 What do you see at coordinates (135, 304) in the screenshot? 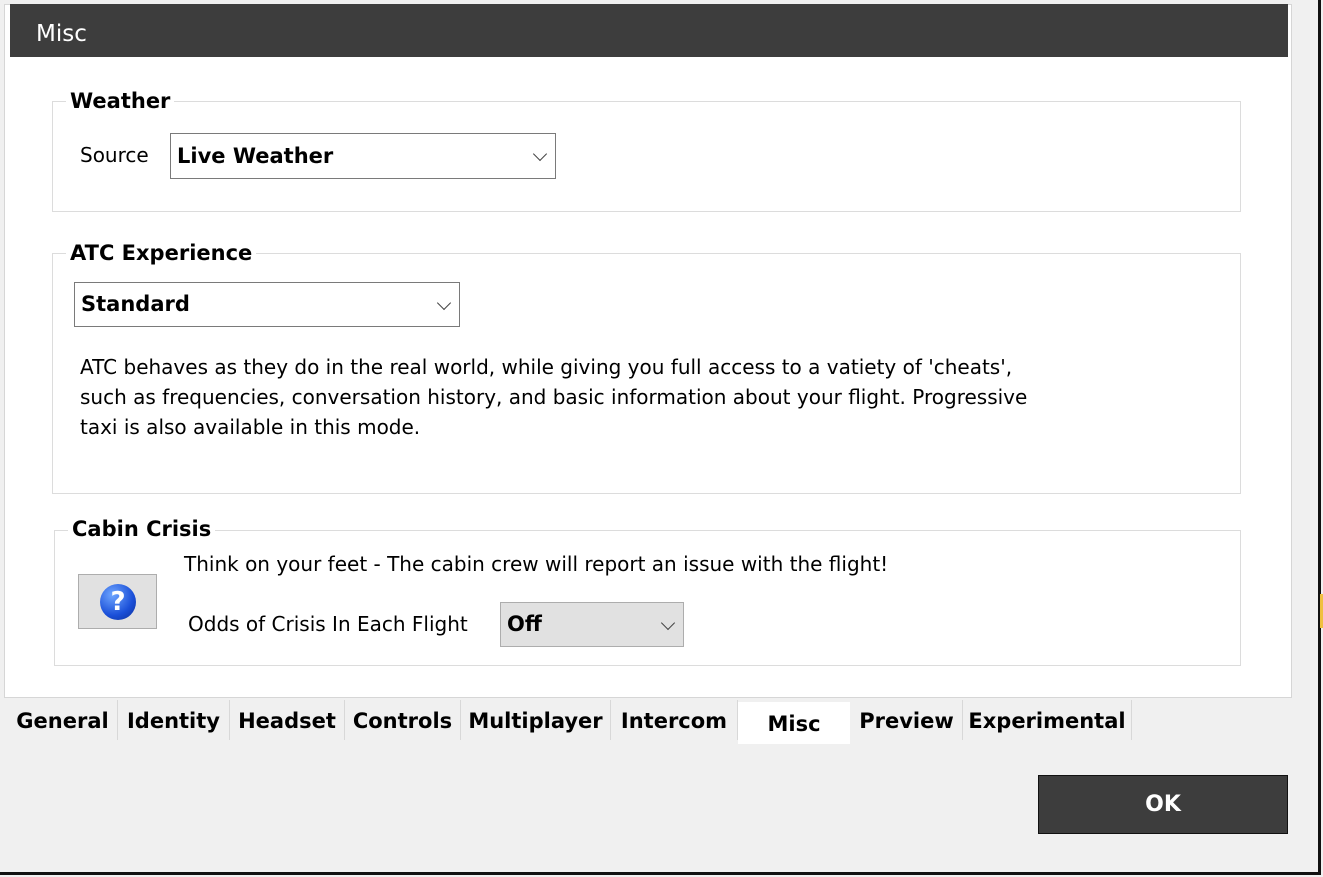
I see `atc-mode-value: Standard` at bounding box center [135, 304].